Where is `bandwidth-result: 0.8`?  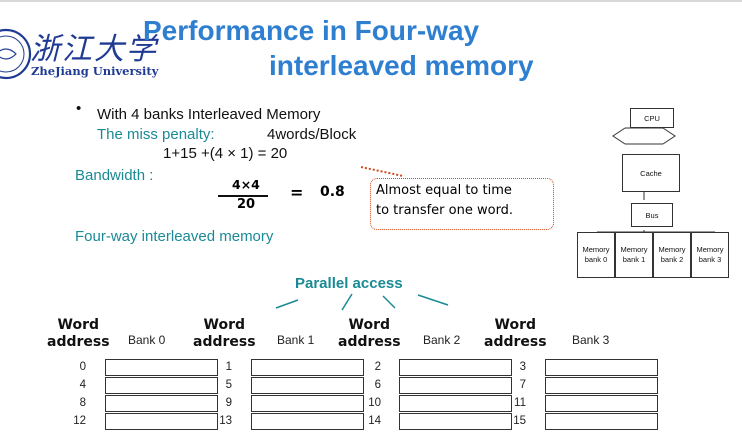 bandwidth-result: 0.8 is located at coordinates (332, 192).